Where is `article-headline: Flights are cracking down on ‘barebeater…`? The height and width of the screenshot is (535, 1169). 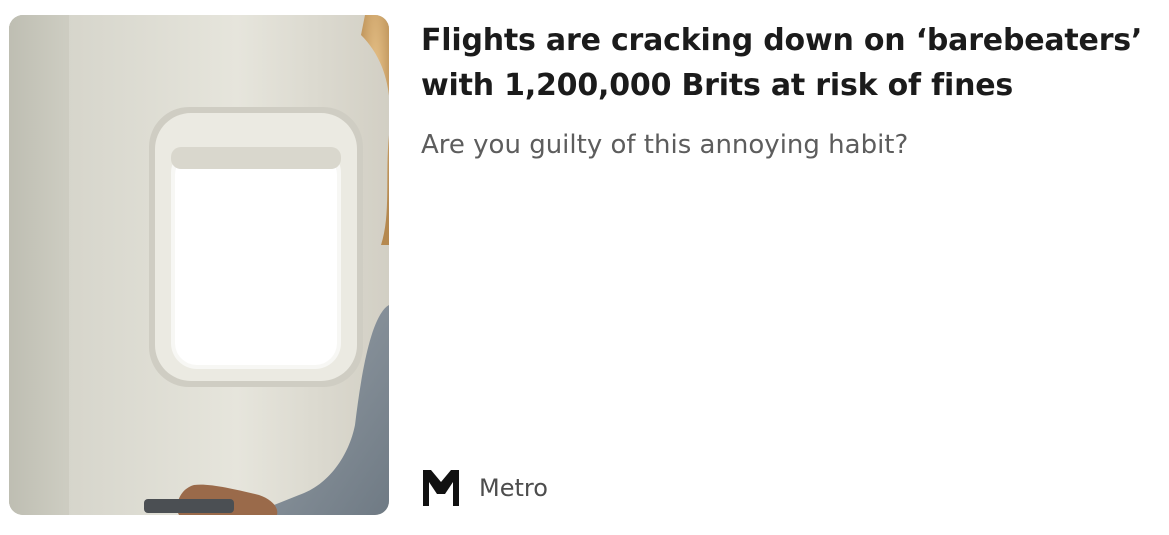
article-headline: Flights are cracking down on ‘barebeater… is located at coordinates (791, 63).